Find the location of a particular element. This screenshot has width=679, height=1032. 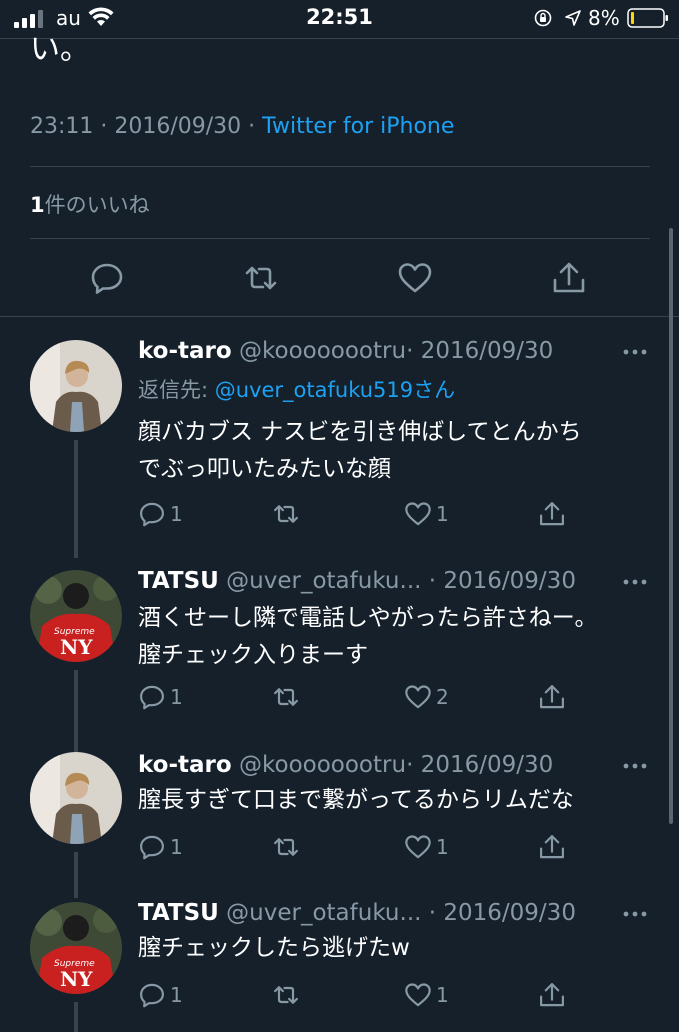

likes-divider is located at coordinates (340, 238).